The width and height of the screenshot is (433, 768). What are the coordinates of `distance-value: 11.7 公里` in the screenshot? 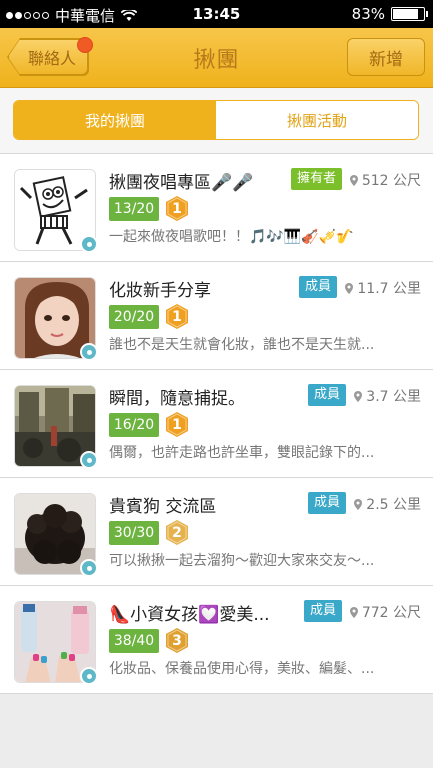 It's located at (389, 289).